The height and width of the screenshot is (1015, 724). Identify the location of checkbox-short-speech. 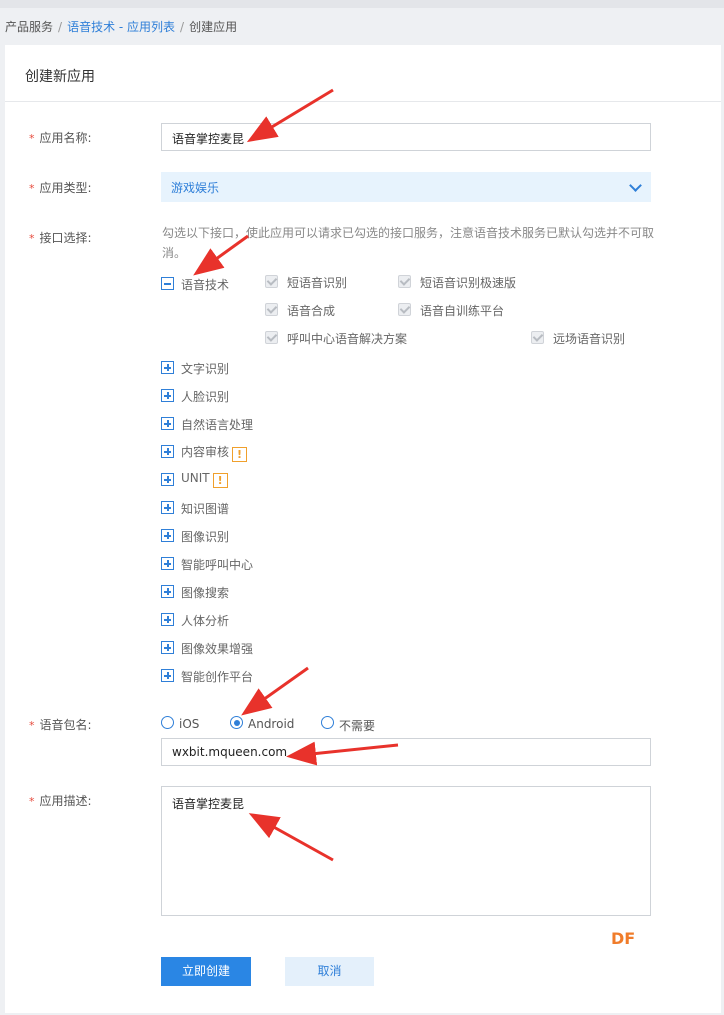
(271, 281).